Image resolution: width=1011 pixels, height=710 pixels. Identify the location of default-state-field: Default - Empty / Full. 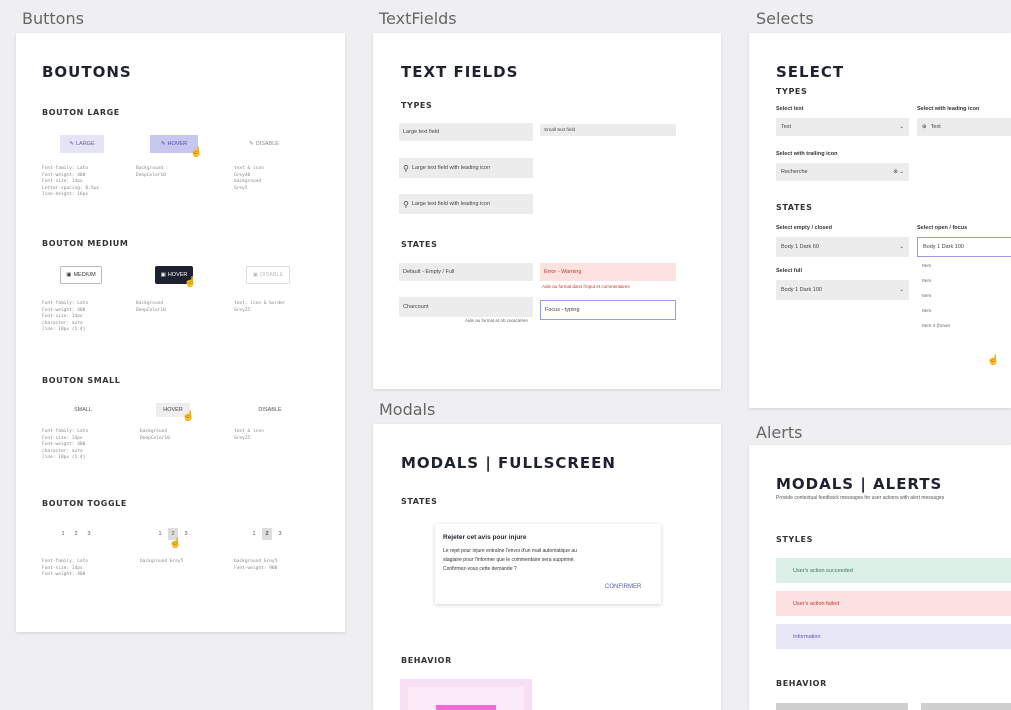
(466, 272).